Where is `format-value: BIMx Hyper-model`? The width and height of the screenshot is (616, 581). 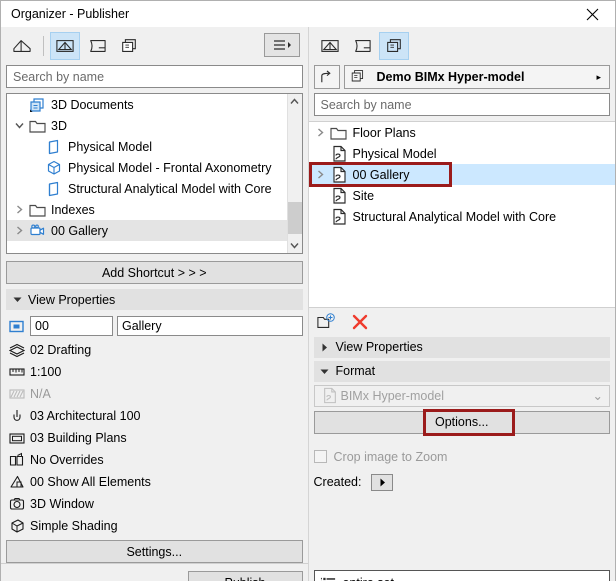
format-value: BIMx Hyper-model is located at coordinates (392, 395).